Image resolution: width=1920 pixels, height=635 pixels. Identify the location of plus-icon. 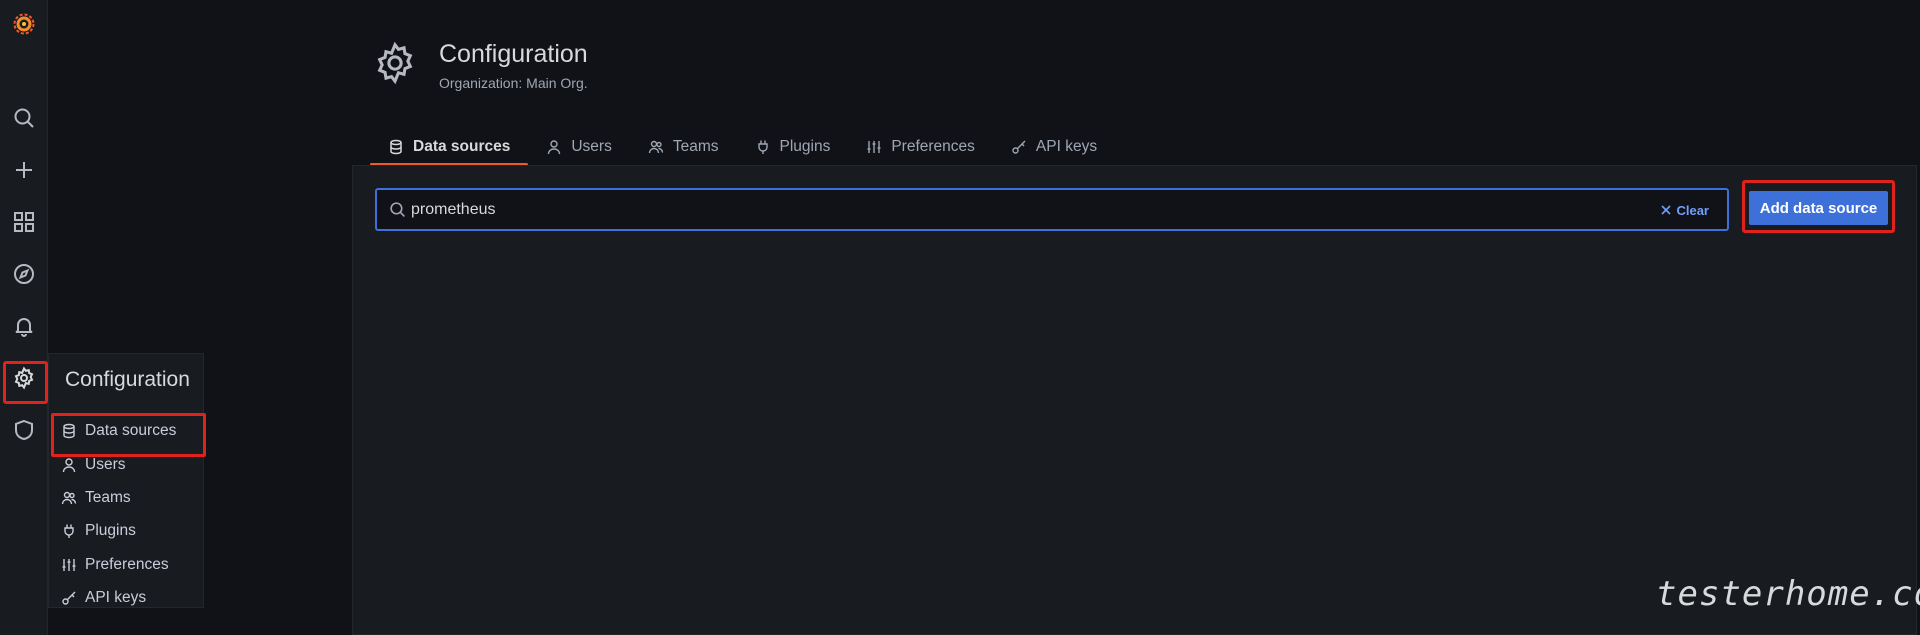
(24, 170).